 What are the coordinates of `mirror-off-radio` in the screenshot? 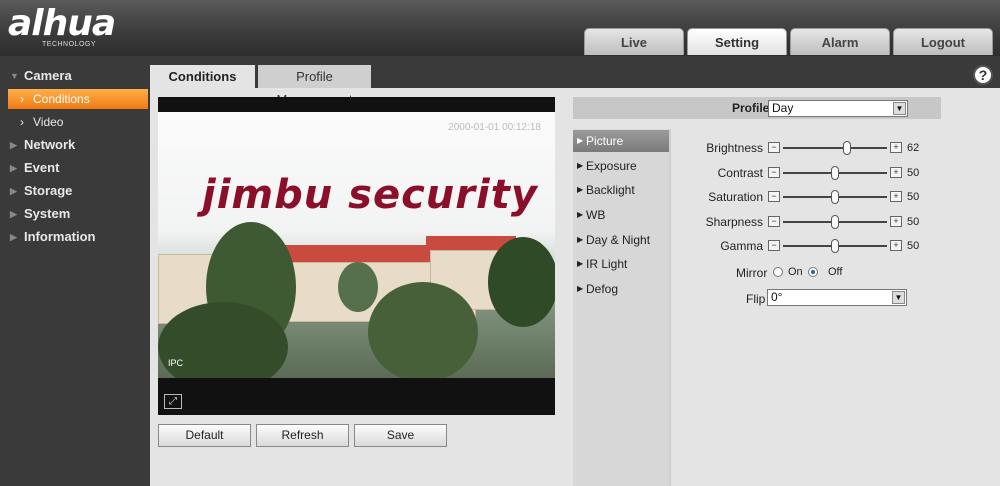 It's located at (813, 272).